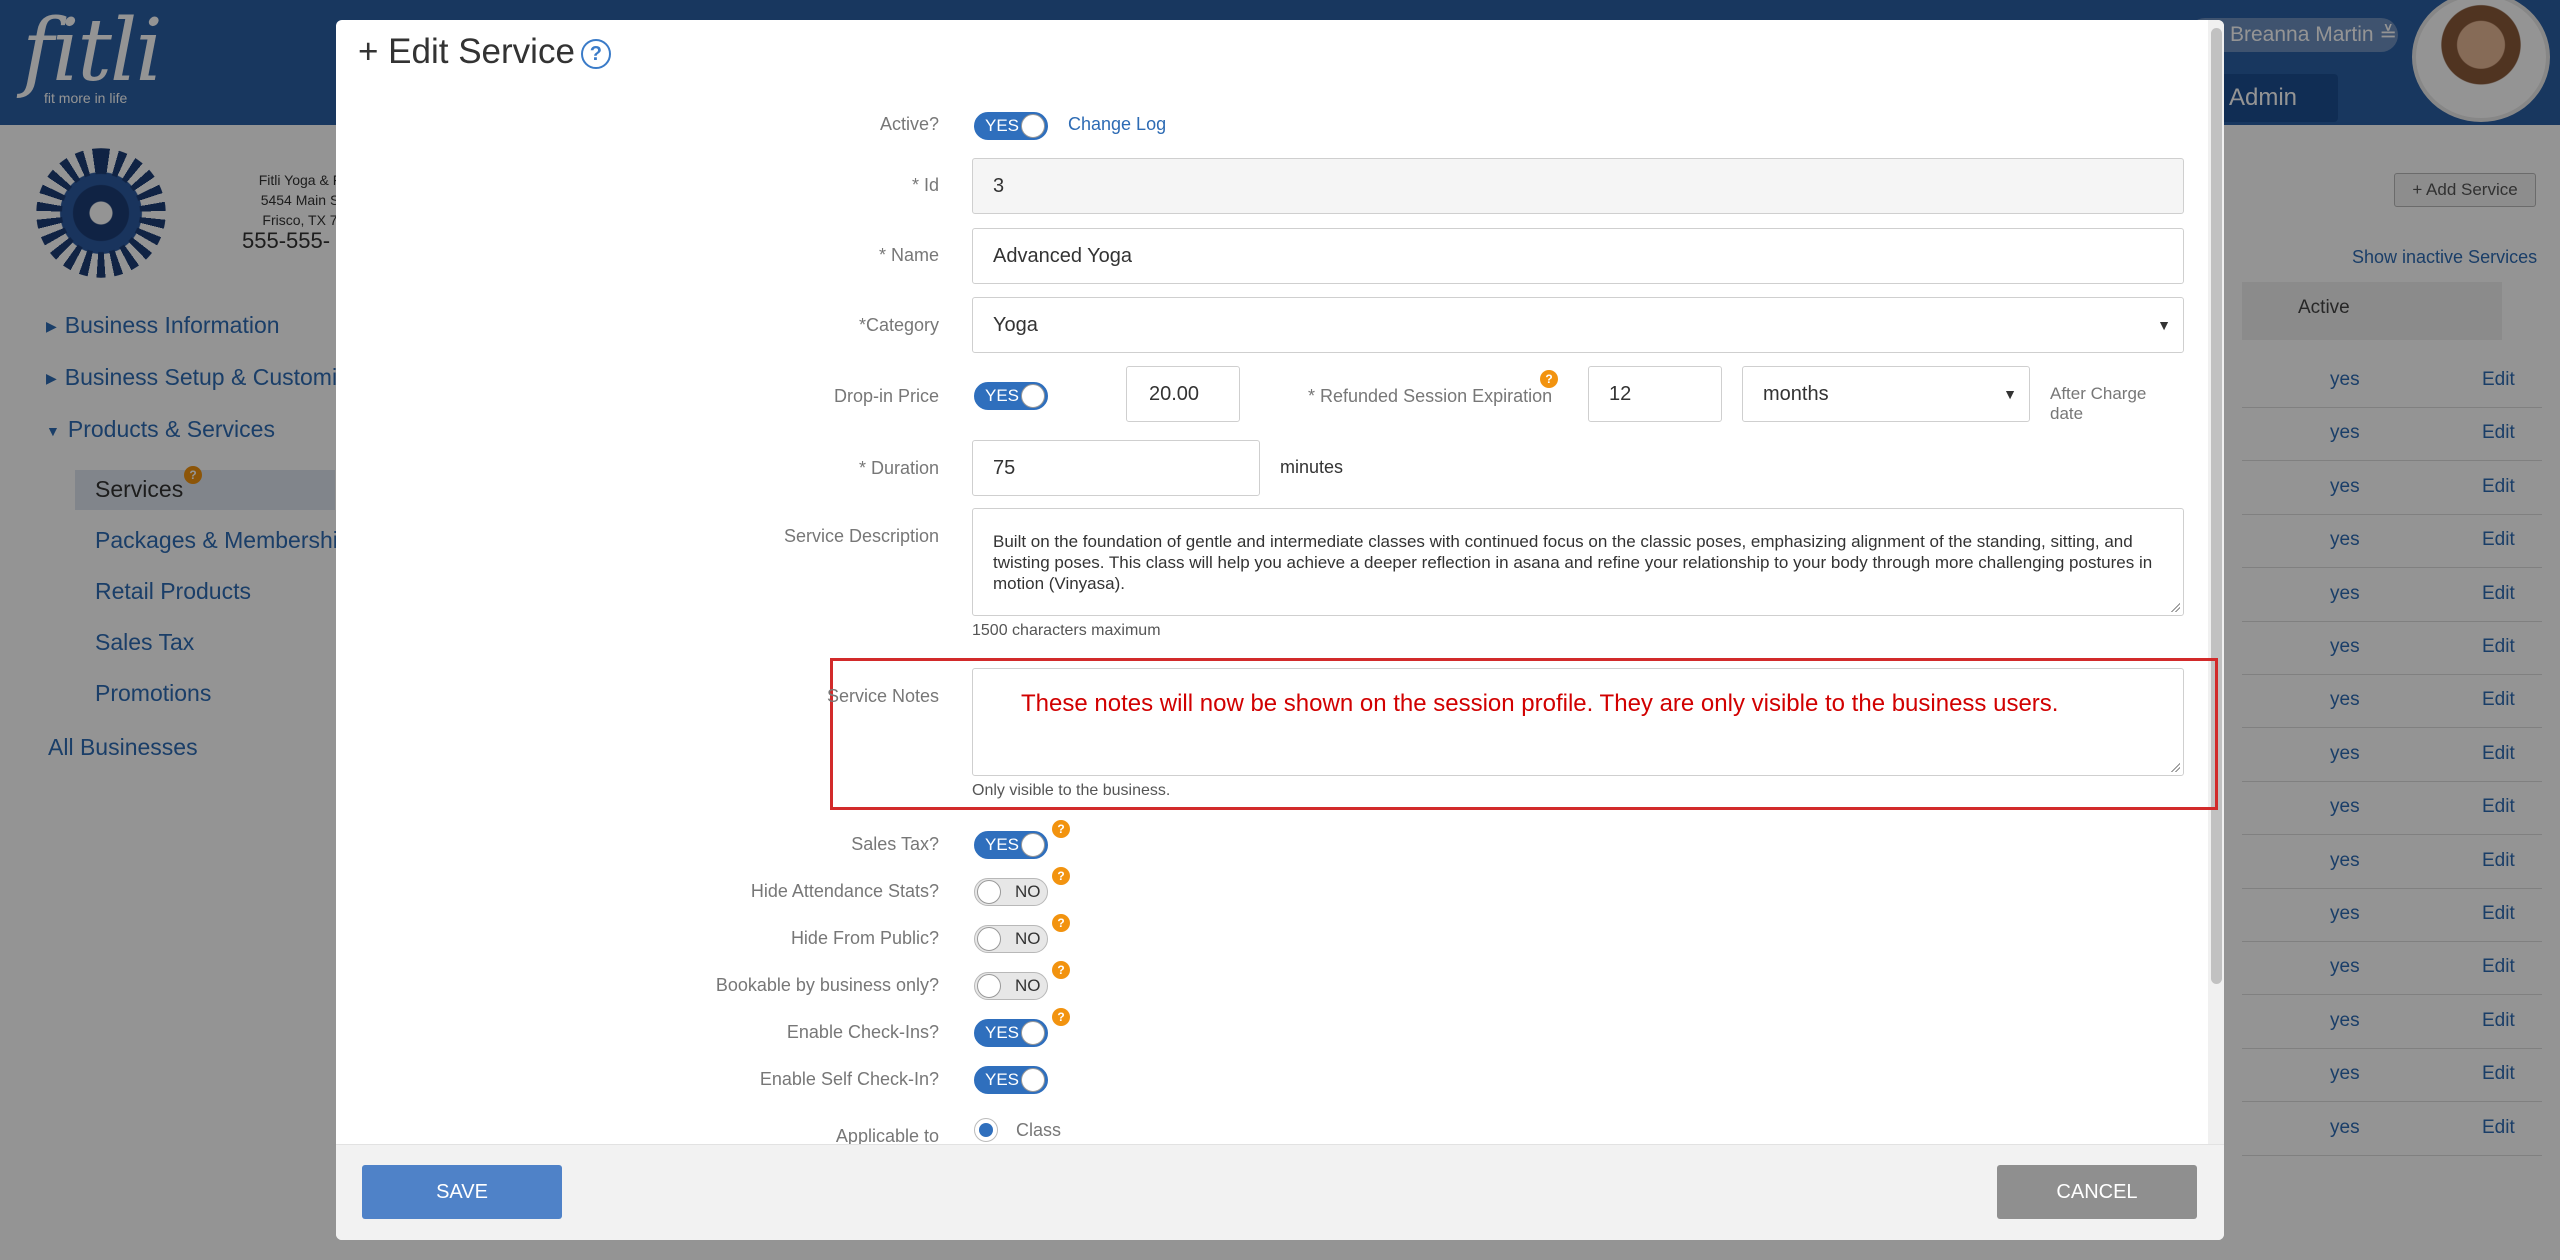 The height and width of the screenshot is (1260, 2560). Describe the element at coordinates (925, 185) in the screenshot. I see `id-label: * Id` at that location.